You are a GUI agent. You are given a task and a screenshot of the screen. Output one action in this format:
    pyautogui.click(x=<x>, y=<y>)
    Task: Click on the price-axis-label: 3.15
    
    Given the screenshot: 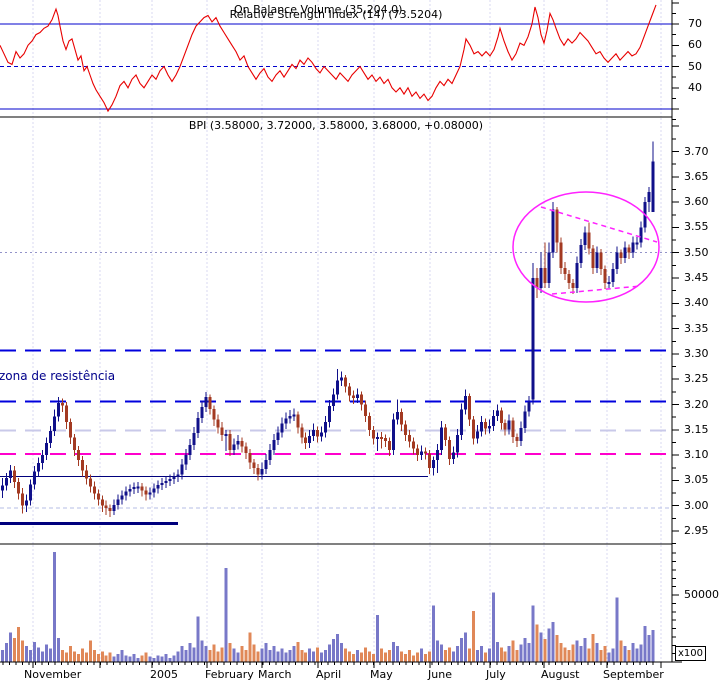 What is the action you would take?
    pyautogui.click(x=696, y=429)
    